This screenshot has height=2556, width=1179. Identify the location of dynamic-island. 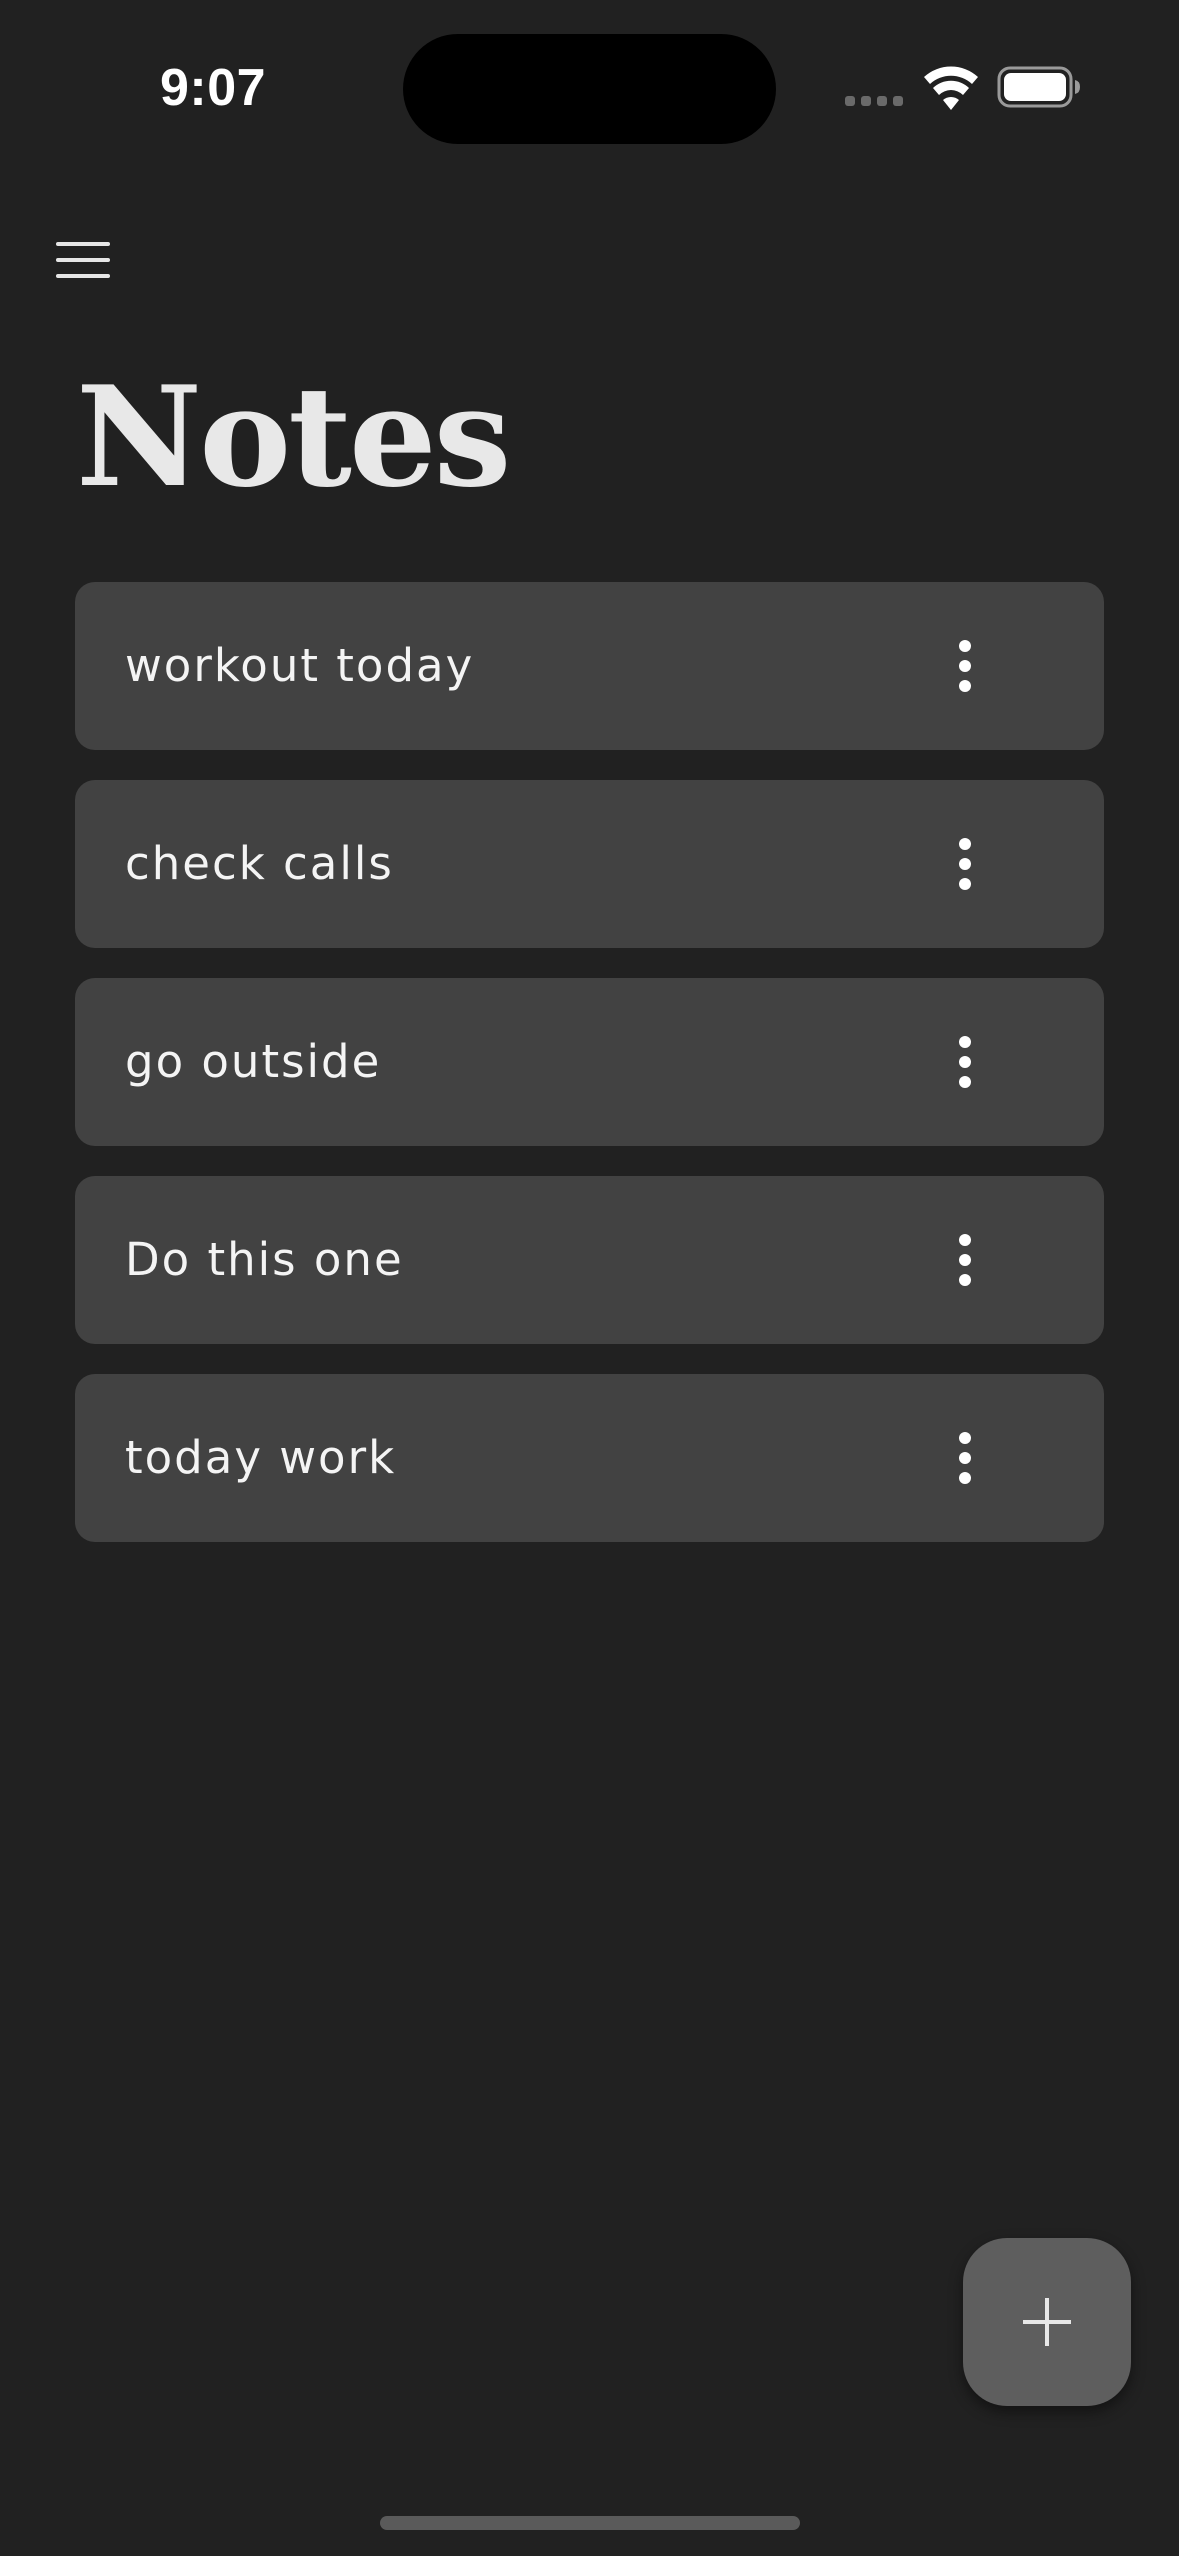
(589, 89).